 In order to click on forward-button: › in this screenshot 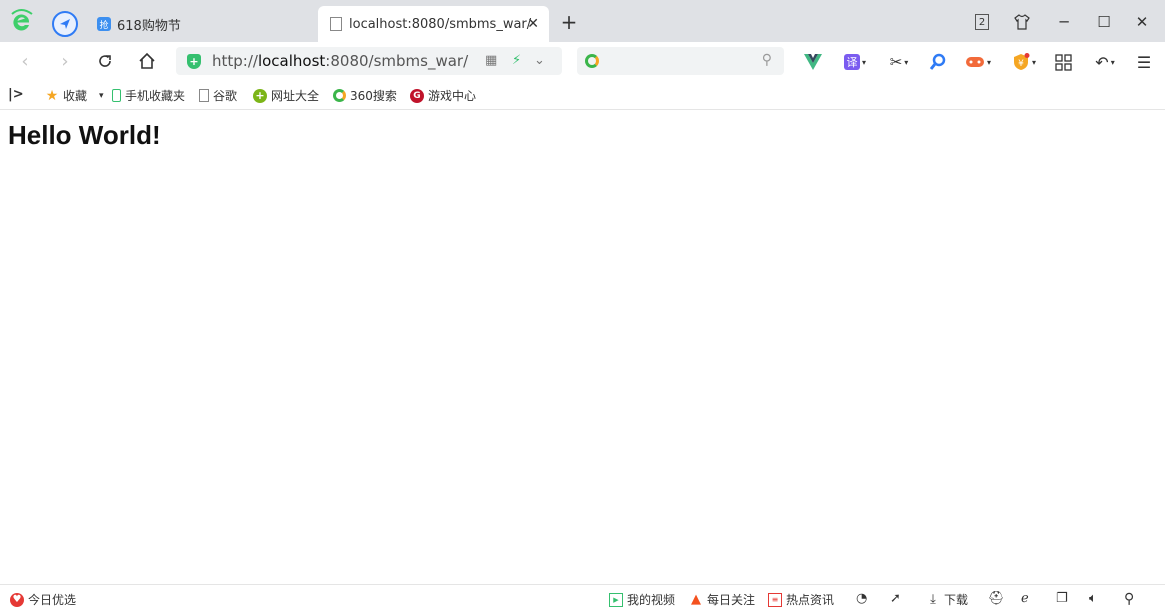, I will do `click(65, 61)`.